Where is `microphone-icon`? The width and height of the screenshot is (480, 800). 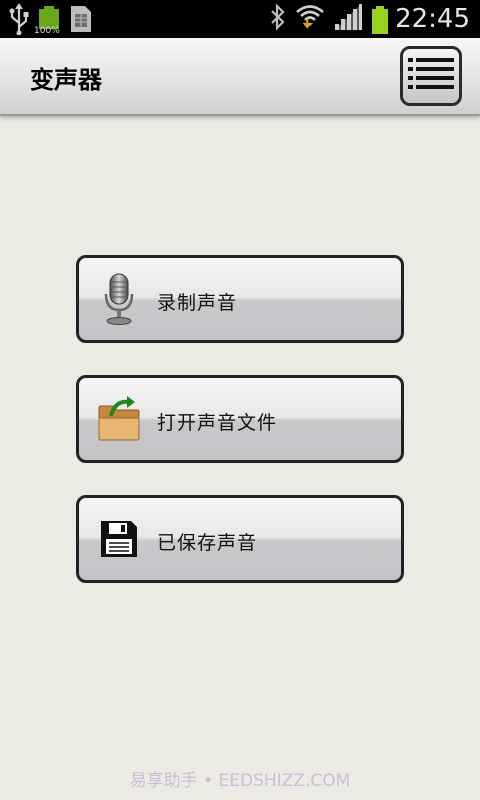 microphone-icon is located at coordinates (119, 299).